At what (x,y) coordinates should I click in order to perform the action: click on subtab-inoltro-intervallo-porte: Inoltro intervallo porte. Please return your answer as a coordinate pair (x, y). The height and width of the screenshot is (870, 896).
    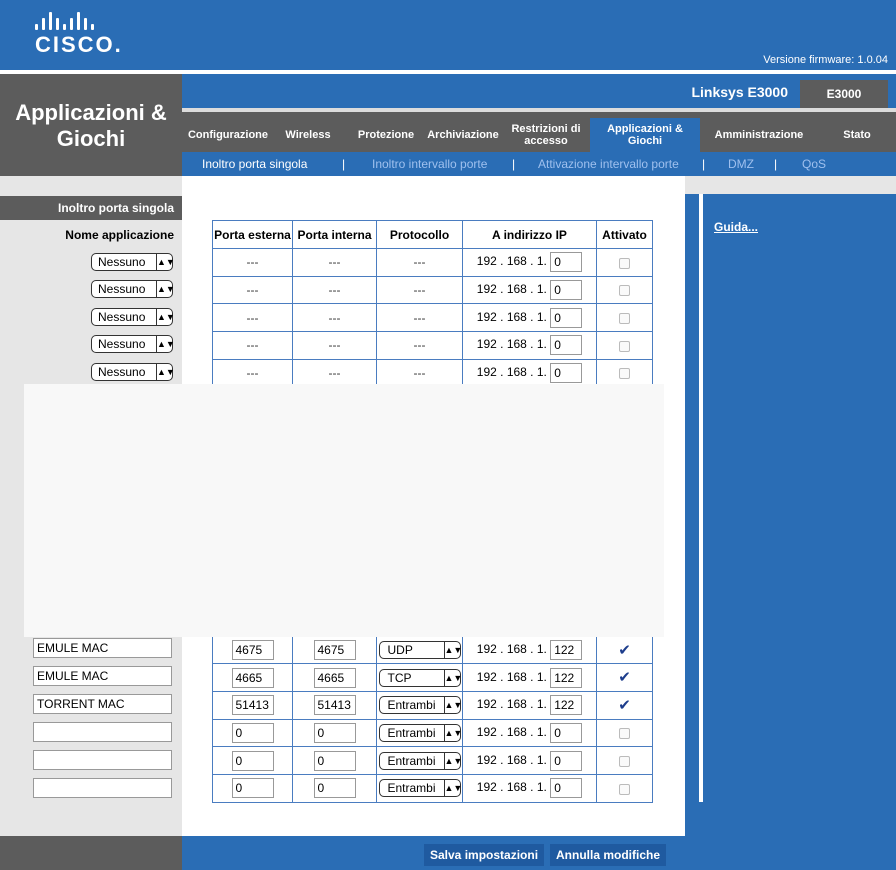
    Looking at the image, I should click on (429, 164).